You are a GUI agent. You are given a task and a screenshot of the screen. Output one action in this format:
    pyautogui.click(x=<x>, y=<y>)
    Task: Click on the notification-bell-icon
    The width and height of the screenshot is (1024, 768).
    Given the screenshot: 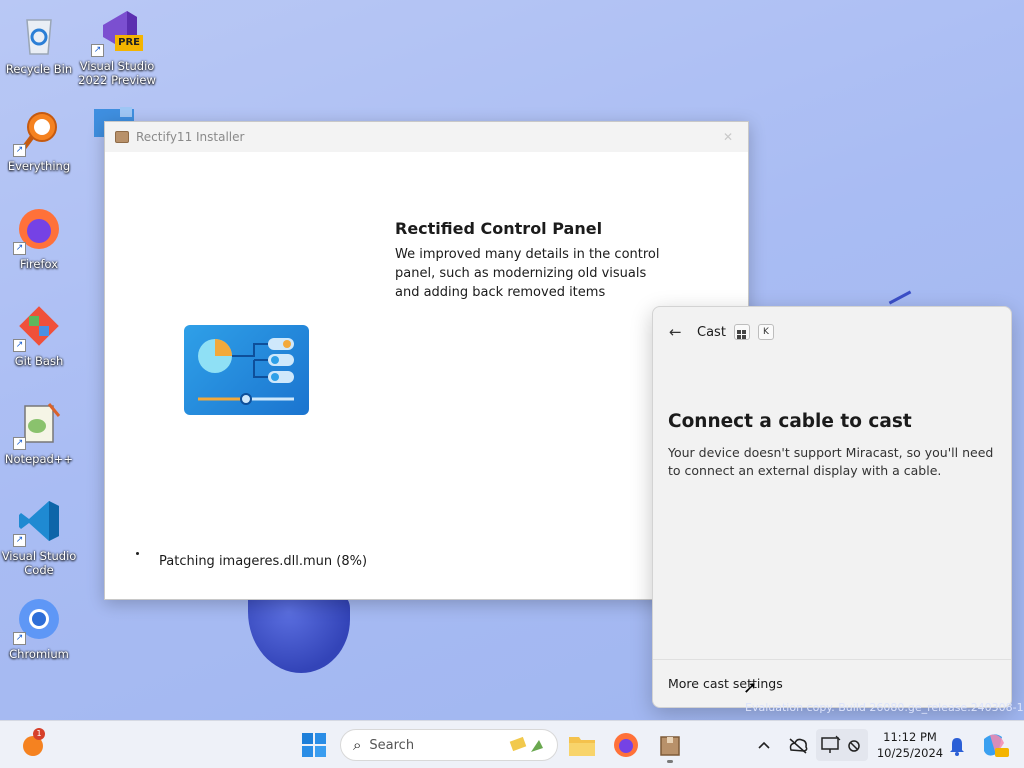 What is the action you would take?
    pyautogui.click(x=957, y=745)
    